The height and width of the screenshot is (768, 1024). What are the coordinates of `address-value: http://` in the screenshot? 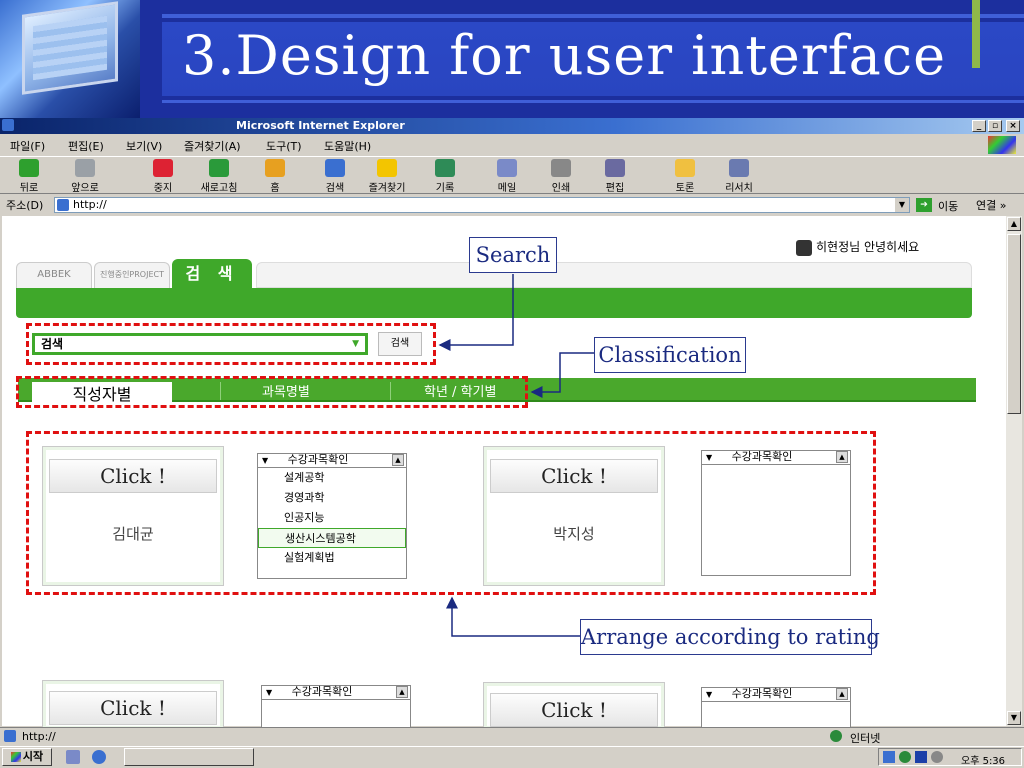 It's located at (90, 204).